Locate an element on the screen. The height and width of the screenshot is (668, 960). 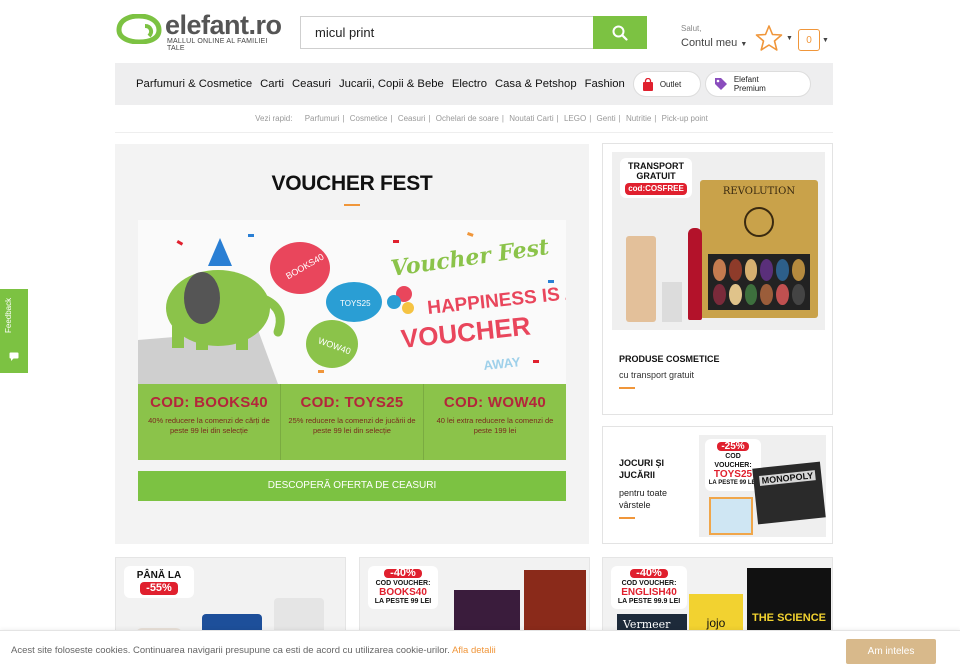
account-menu: Salut, Contul meu ▼ is located at coordinates (721, 36).